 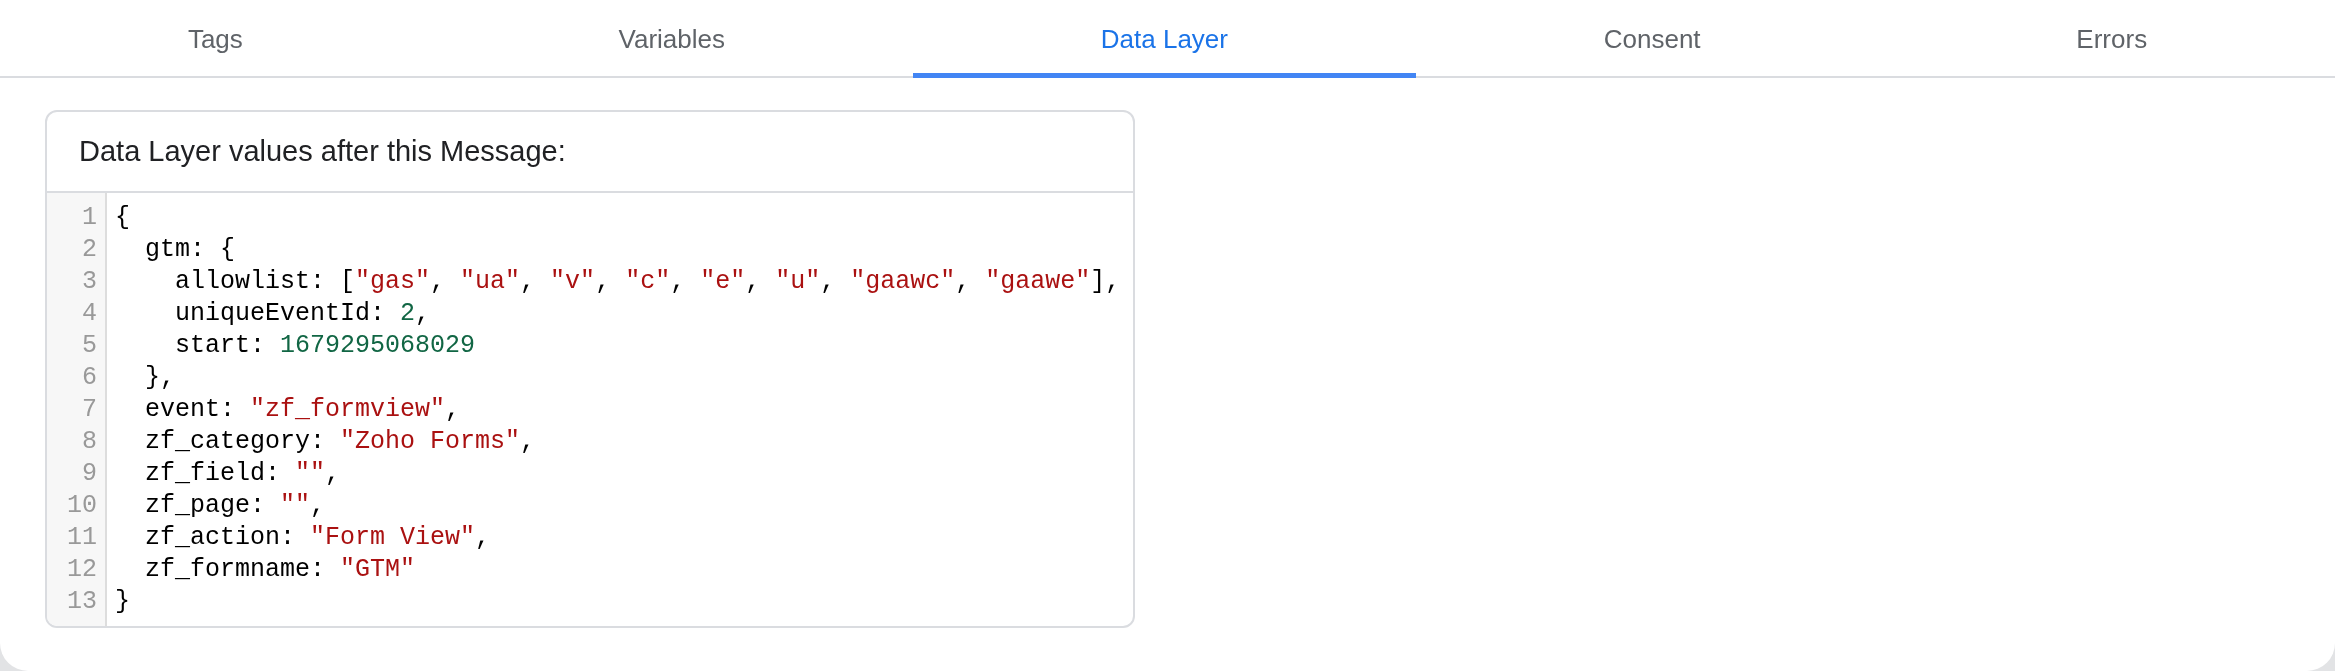 What do you see at coordinates (647, 282) in the screenshot?
I see `code-line: allowlist: ["gas", "ua", "v", "c", "e", "u", "gaawc", "gaawe"],` at bounding box center [647, 282].